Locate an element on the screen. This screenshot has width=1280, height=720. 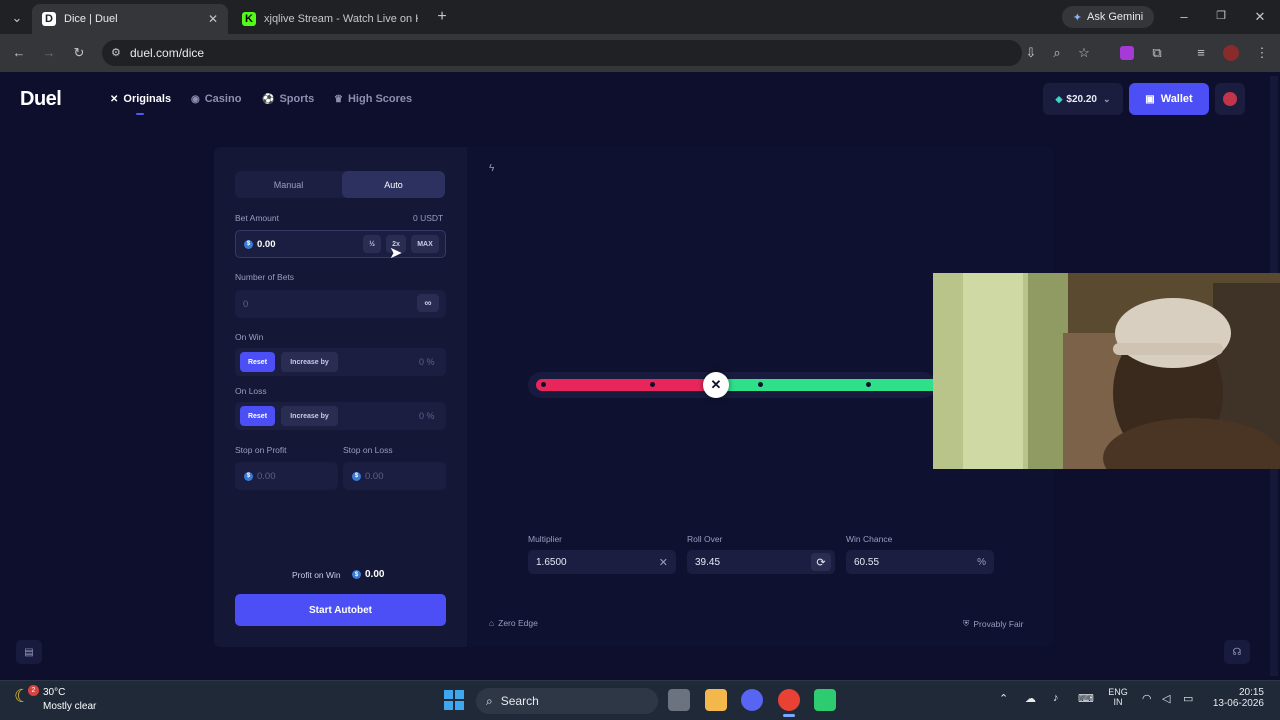
windows-start-icon is located at coordinates (454, 700).